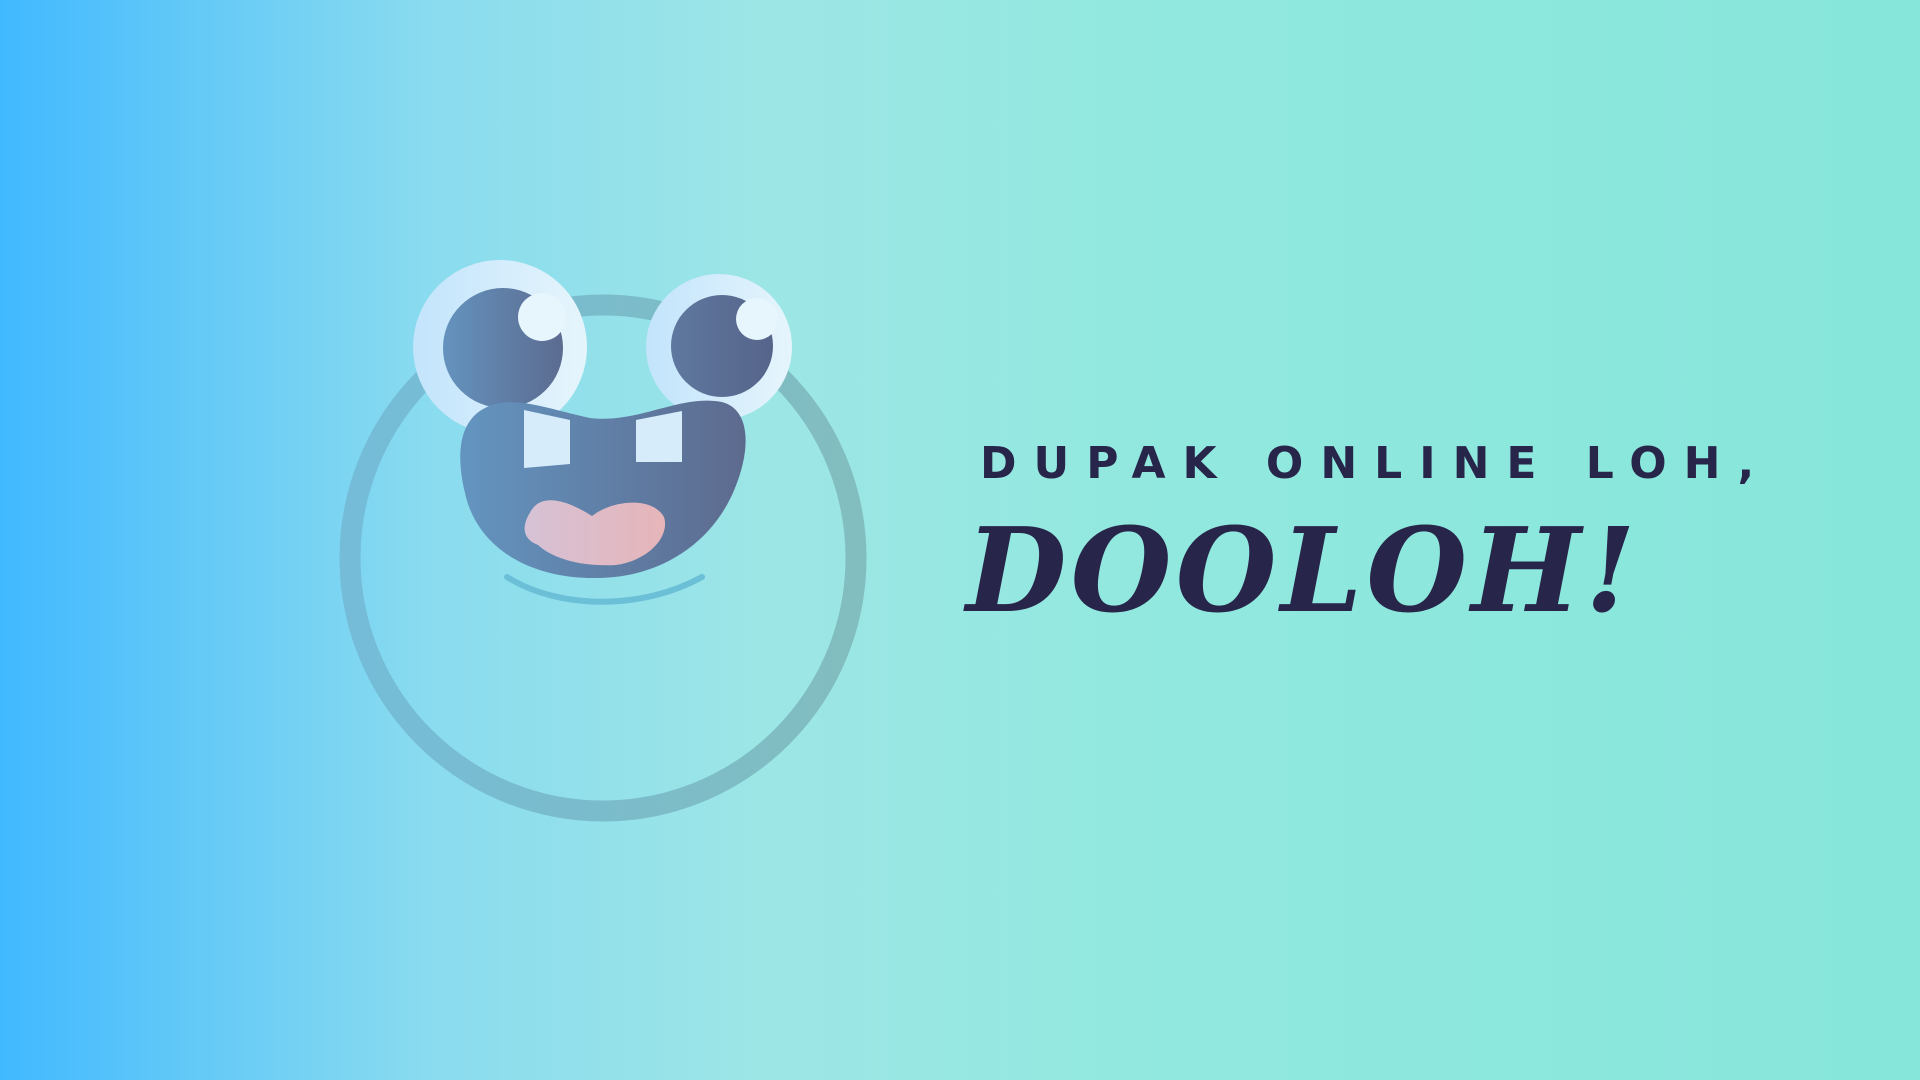 Image resolution: width=1920 pixels, height=1080 pixels. What do you see at coordinates (547, 439) in the screenshot?
I see `left-tooth` at bounding box center [547, 439].